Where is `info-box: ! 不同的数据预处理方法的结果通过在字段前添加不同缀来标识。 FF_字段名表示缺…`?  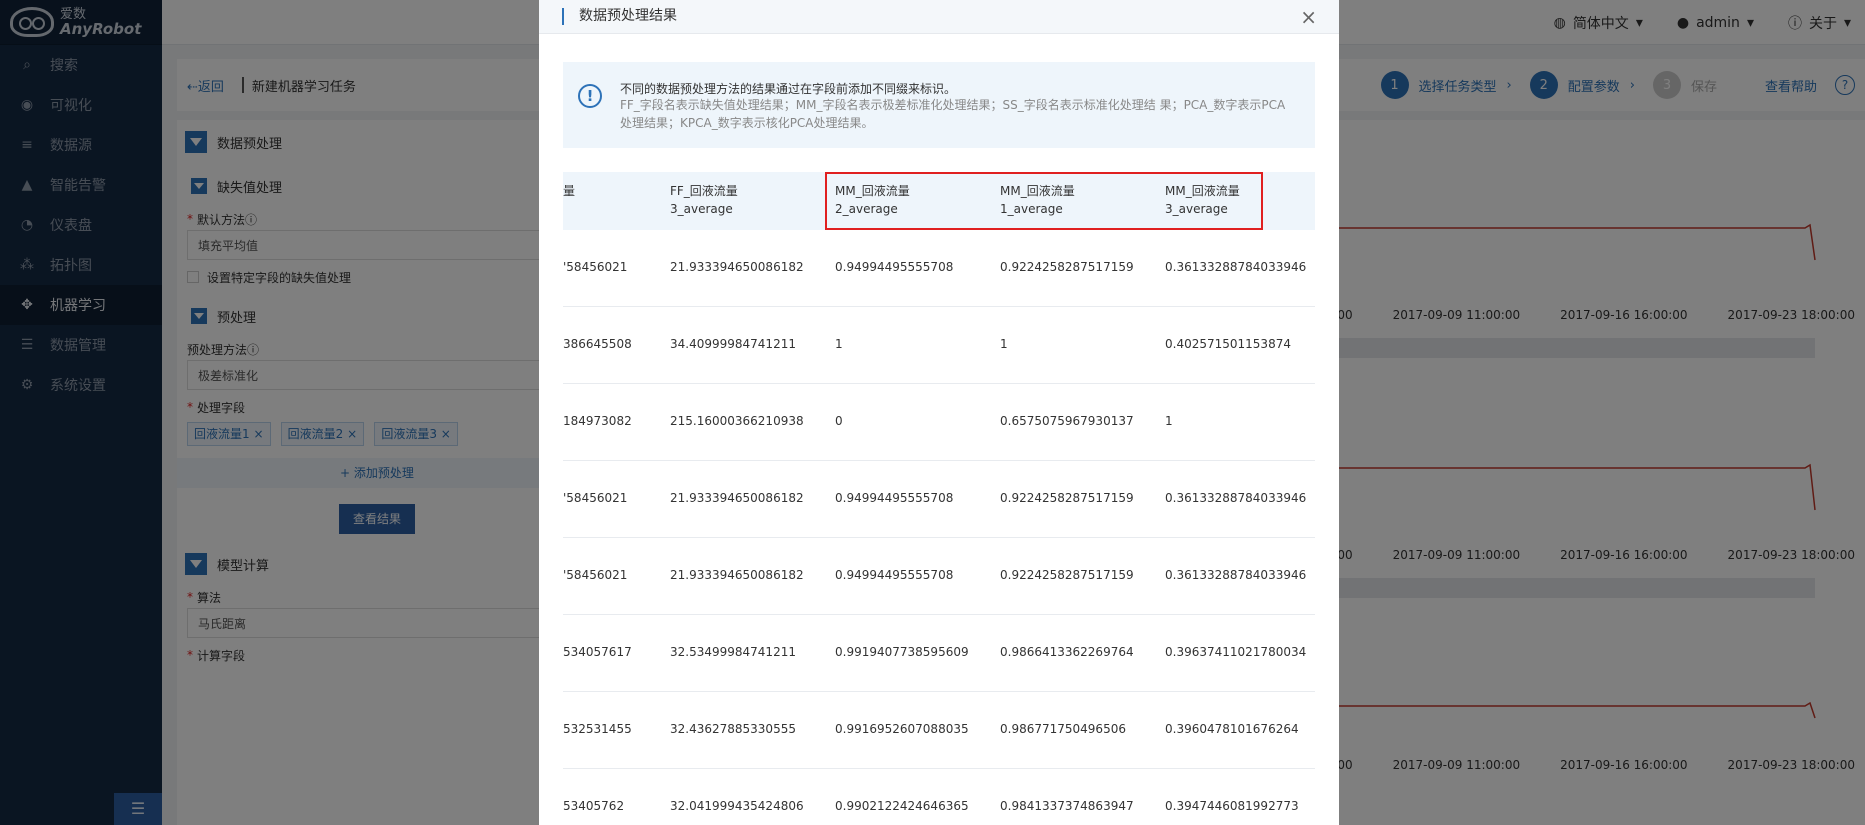
info-box: ! 不同的数据预处理方法的结果通过在字段前添加不同缀来标识。 FF_字段名表示缺… is located at coordinates (939, 105).